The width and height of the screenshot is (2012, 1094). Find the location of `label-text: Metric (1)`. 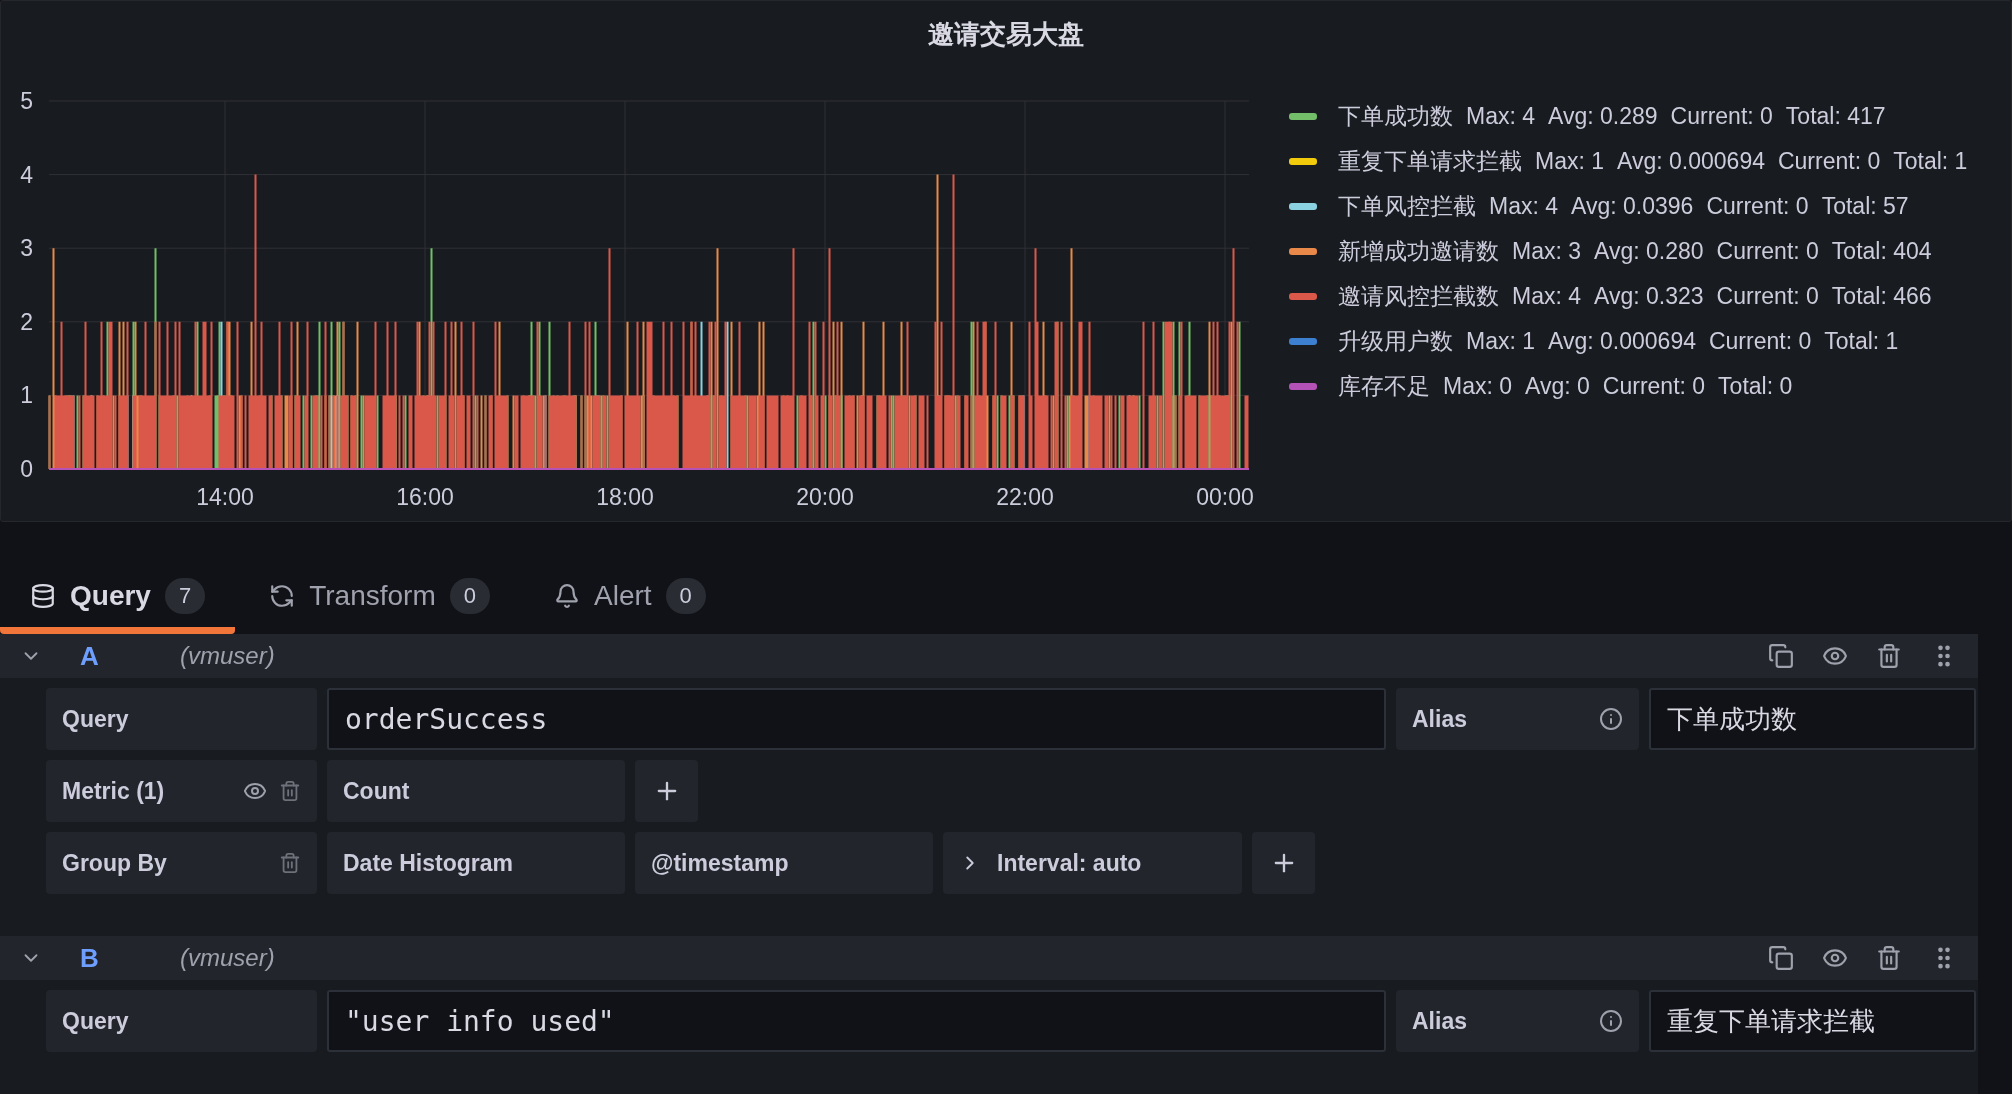

label-text: Metric (1) is located at coordinates (114, 791).